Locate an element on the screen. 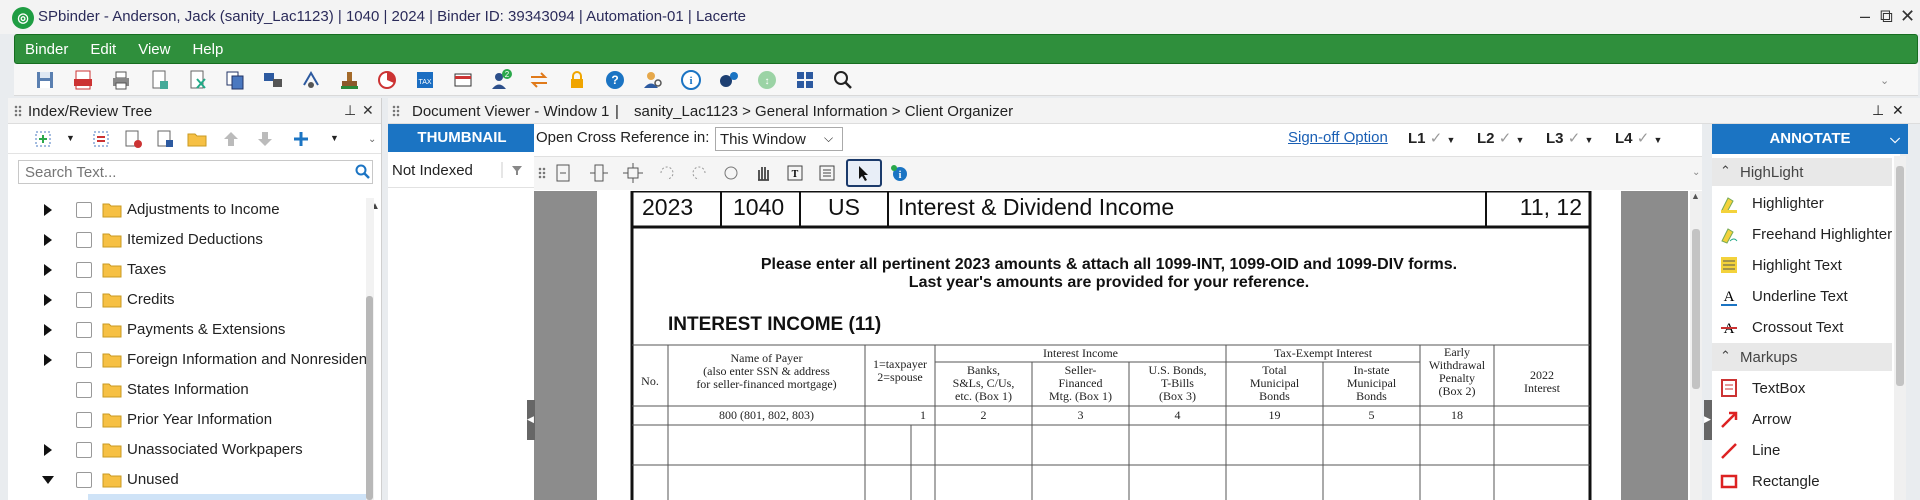 The image size is (1920, 500). refresh-icon is located at coordinates (731, 173).